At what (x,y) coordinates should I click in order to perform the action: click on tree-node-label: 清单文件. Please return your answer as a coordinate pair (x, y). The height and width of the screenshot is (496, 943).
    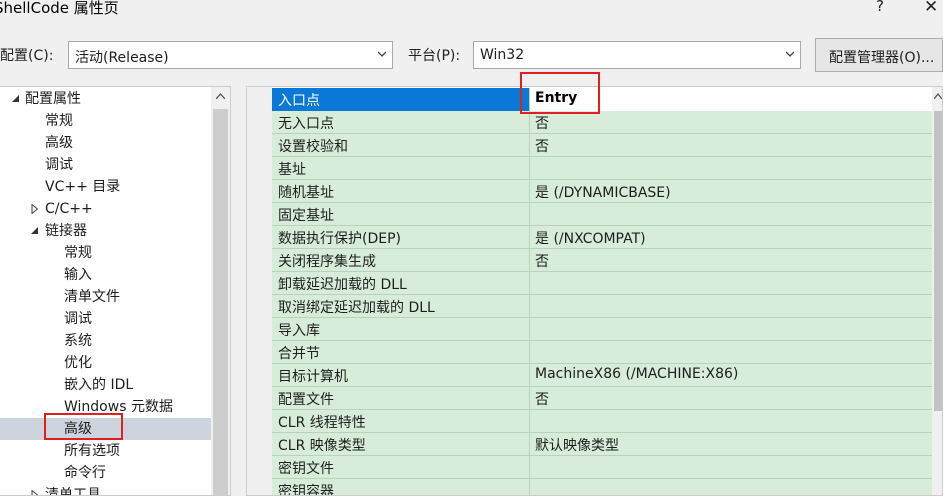
    Looking at the image, I should click on (92, 297).